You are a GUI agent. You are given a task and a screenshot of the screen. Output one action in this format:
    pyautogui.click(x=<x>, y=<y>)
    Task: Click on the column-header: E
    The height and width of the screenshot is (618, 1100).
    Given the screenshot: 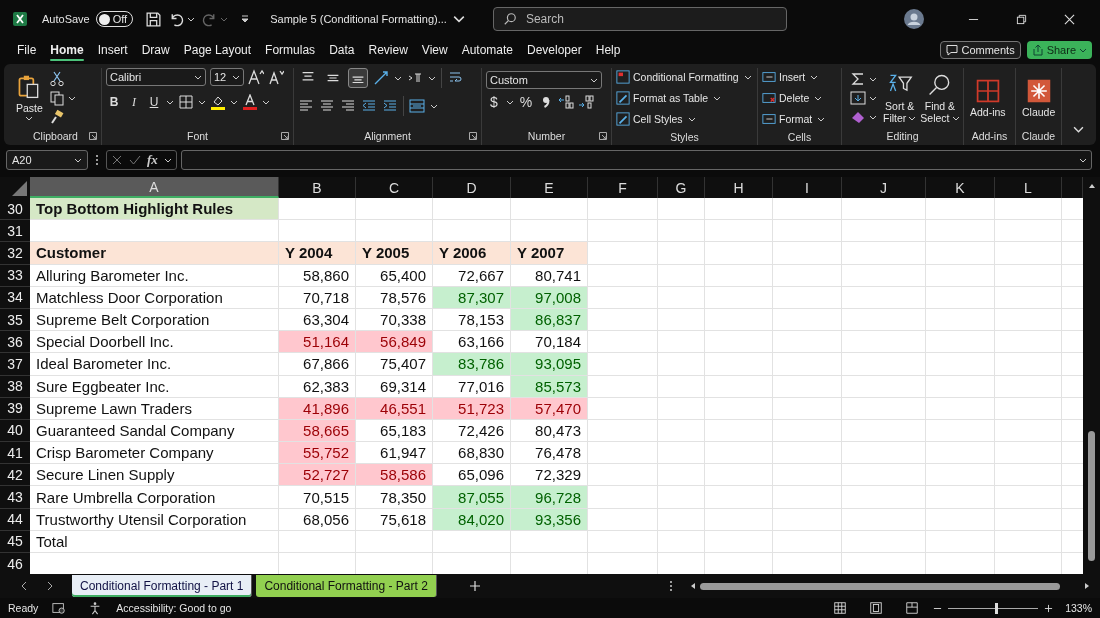 What is the action you would take?
    pyautogui.click(x=549, y=187)
    